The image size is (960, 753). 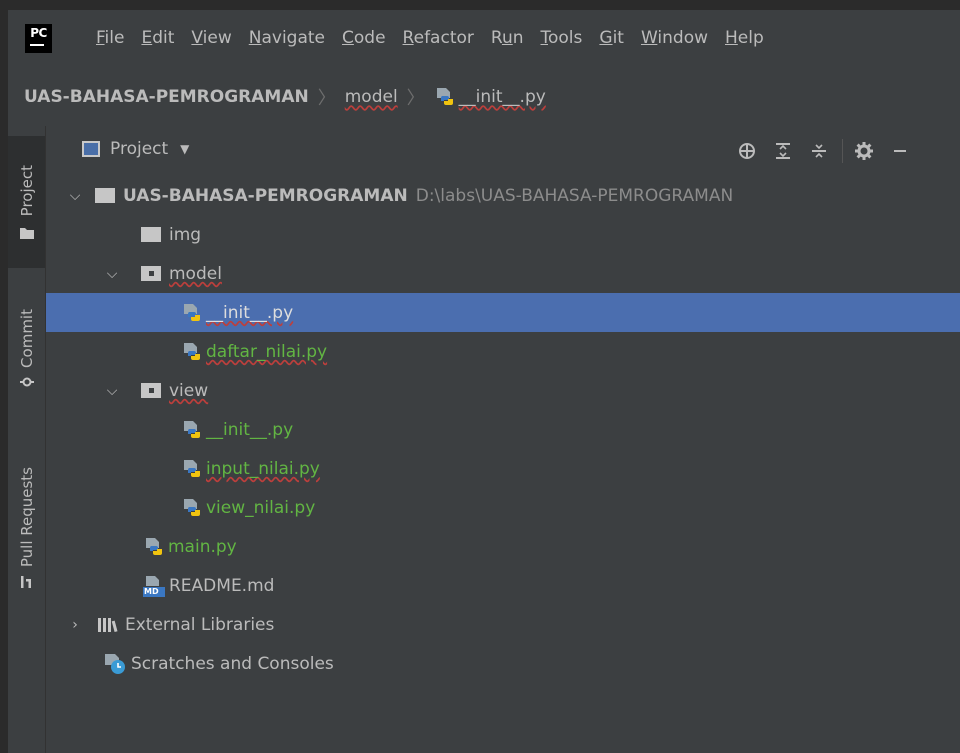 What do you see at coordinates (139, 149) in the screenshot?
I see `project-panel-title: Project` at bounding box center [139, 149].